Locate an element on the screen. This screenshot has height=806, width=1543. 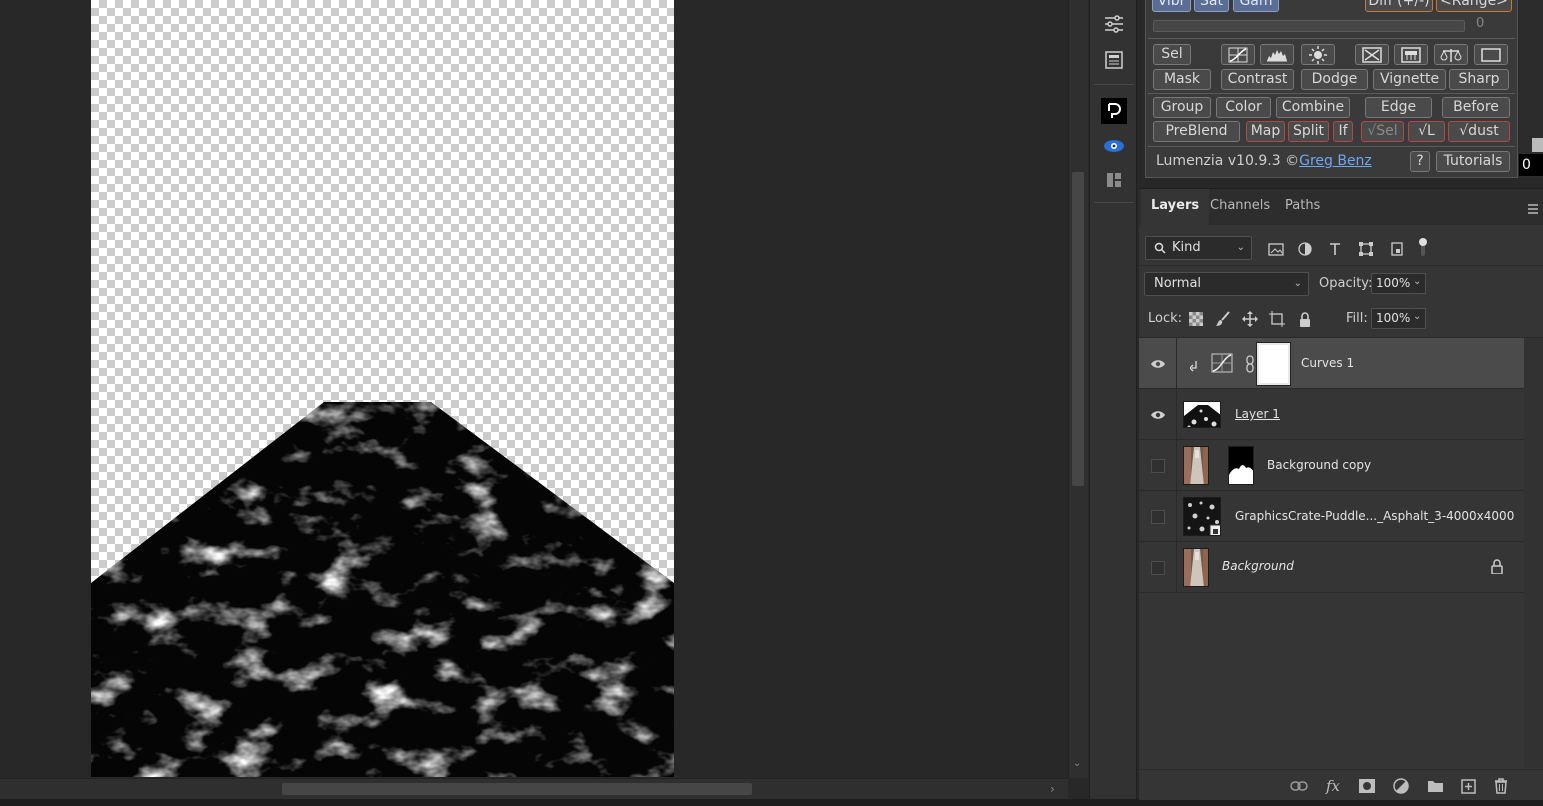
new-group-icon is located at coordinates (1435, 786).